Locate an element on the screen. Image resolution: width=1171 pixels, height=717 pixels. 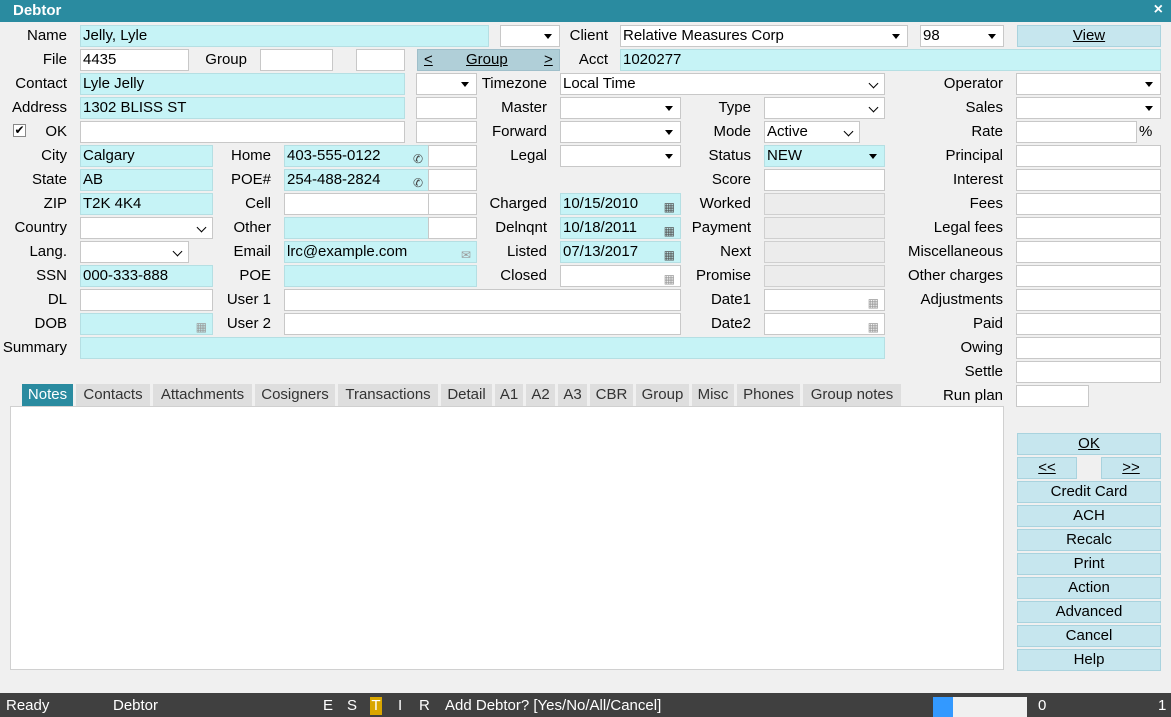
action-button: Action is located at coordinates (1089, 588).